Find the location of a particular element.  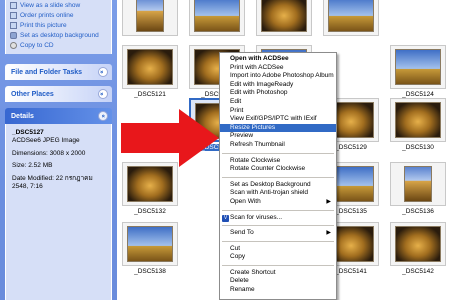

menu-item-label: Import into Adobe Photoshop Album is located at coordinates (282, 76).